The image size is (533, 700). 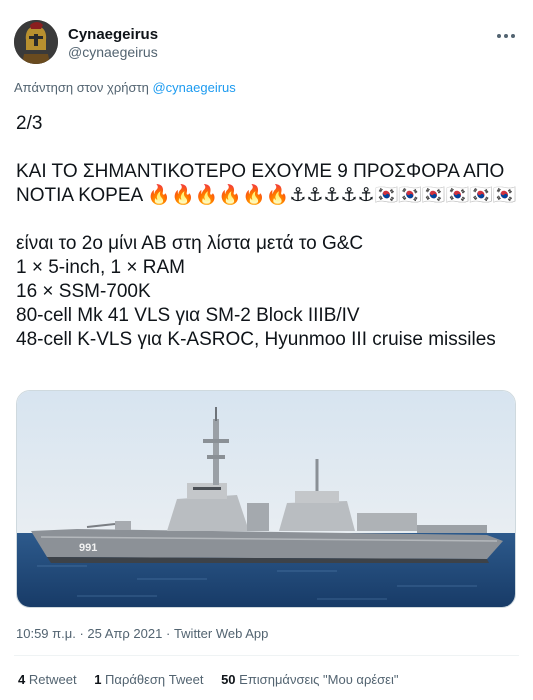 I want to click on reply-mention-link: @cynaegeirus, so click(x=193, y=87).